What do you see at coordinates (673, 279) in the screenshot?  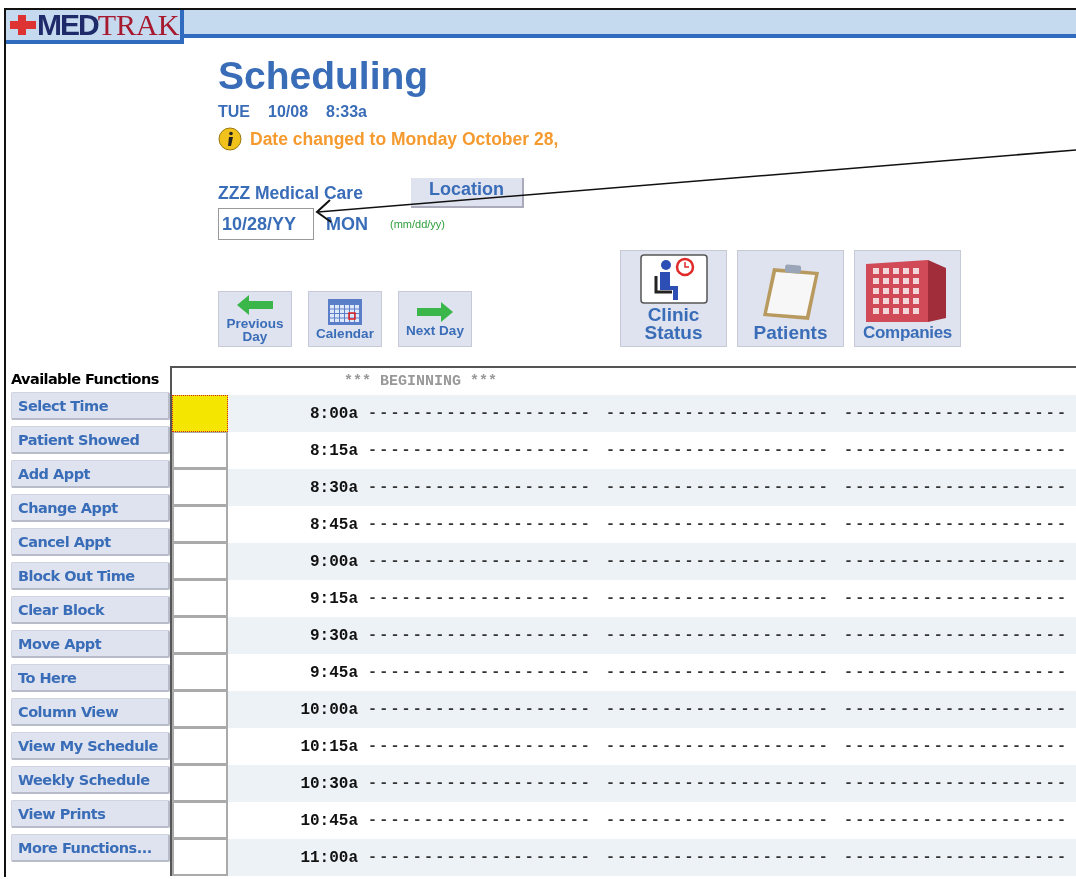 I see `seated-person-clock-icon` at bounding box center [673, 279].